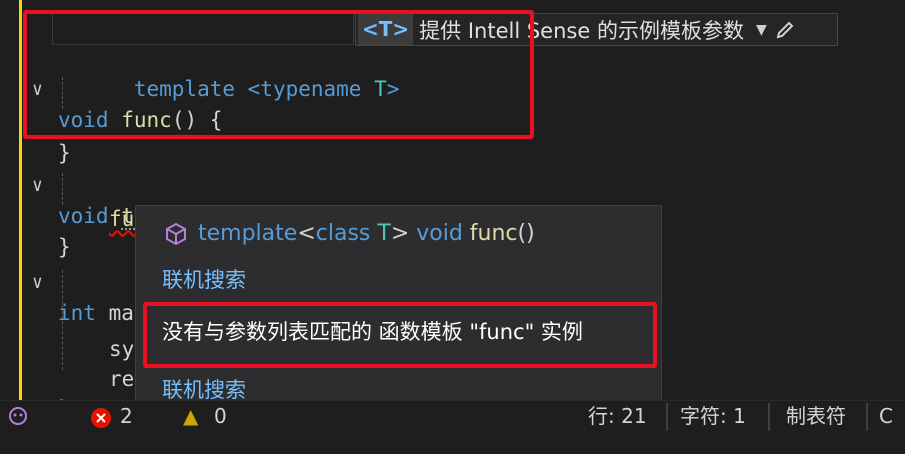 Image resolution: width=905 pixels, height=454 pixels. I want to click on cube-icon, so click(176, 233).